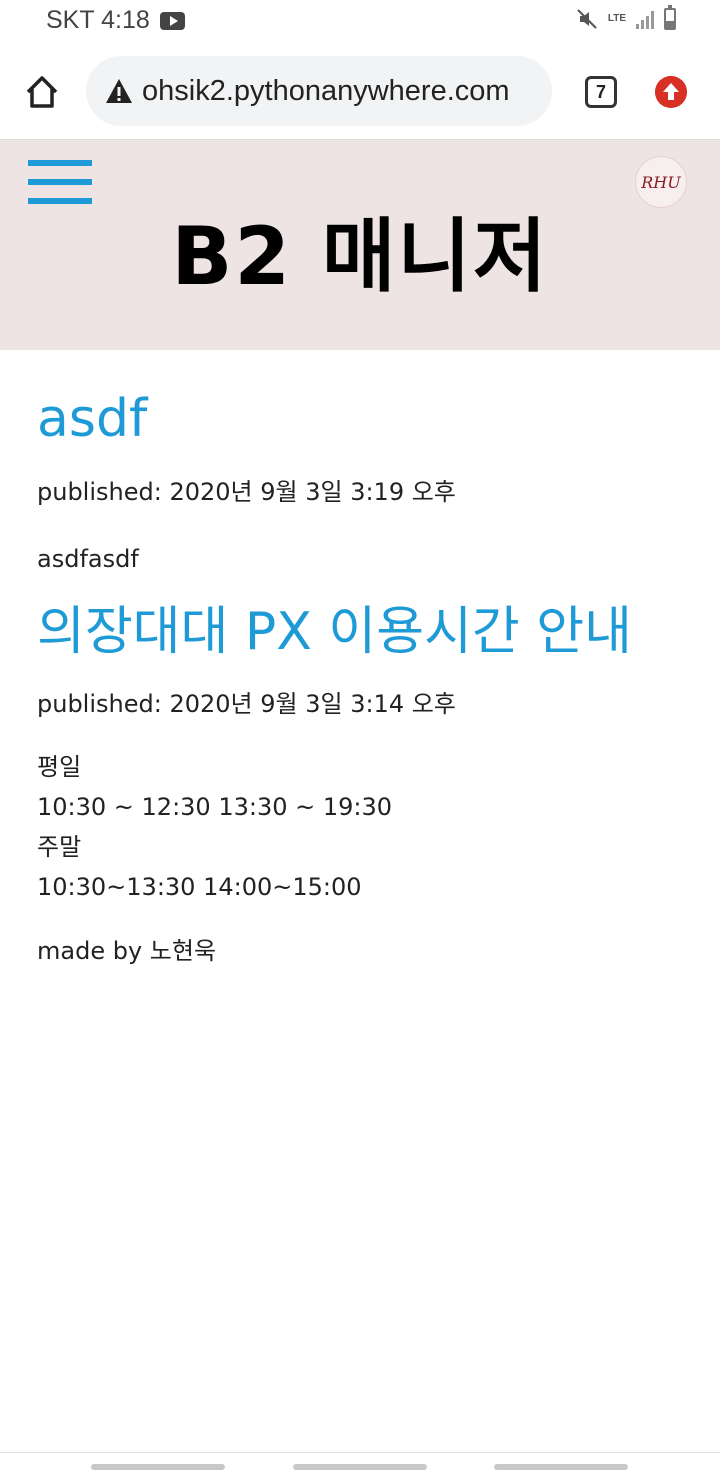 This screenshot has width=720, height=1480. What do you see at coordinates (601, 92) in the screenshot?
I see `tab-switcher-button: 7` at bounding box center [601, 92].